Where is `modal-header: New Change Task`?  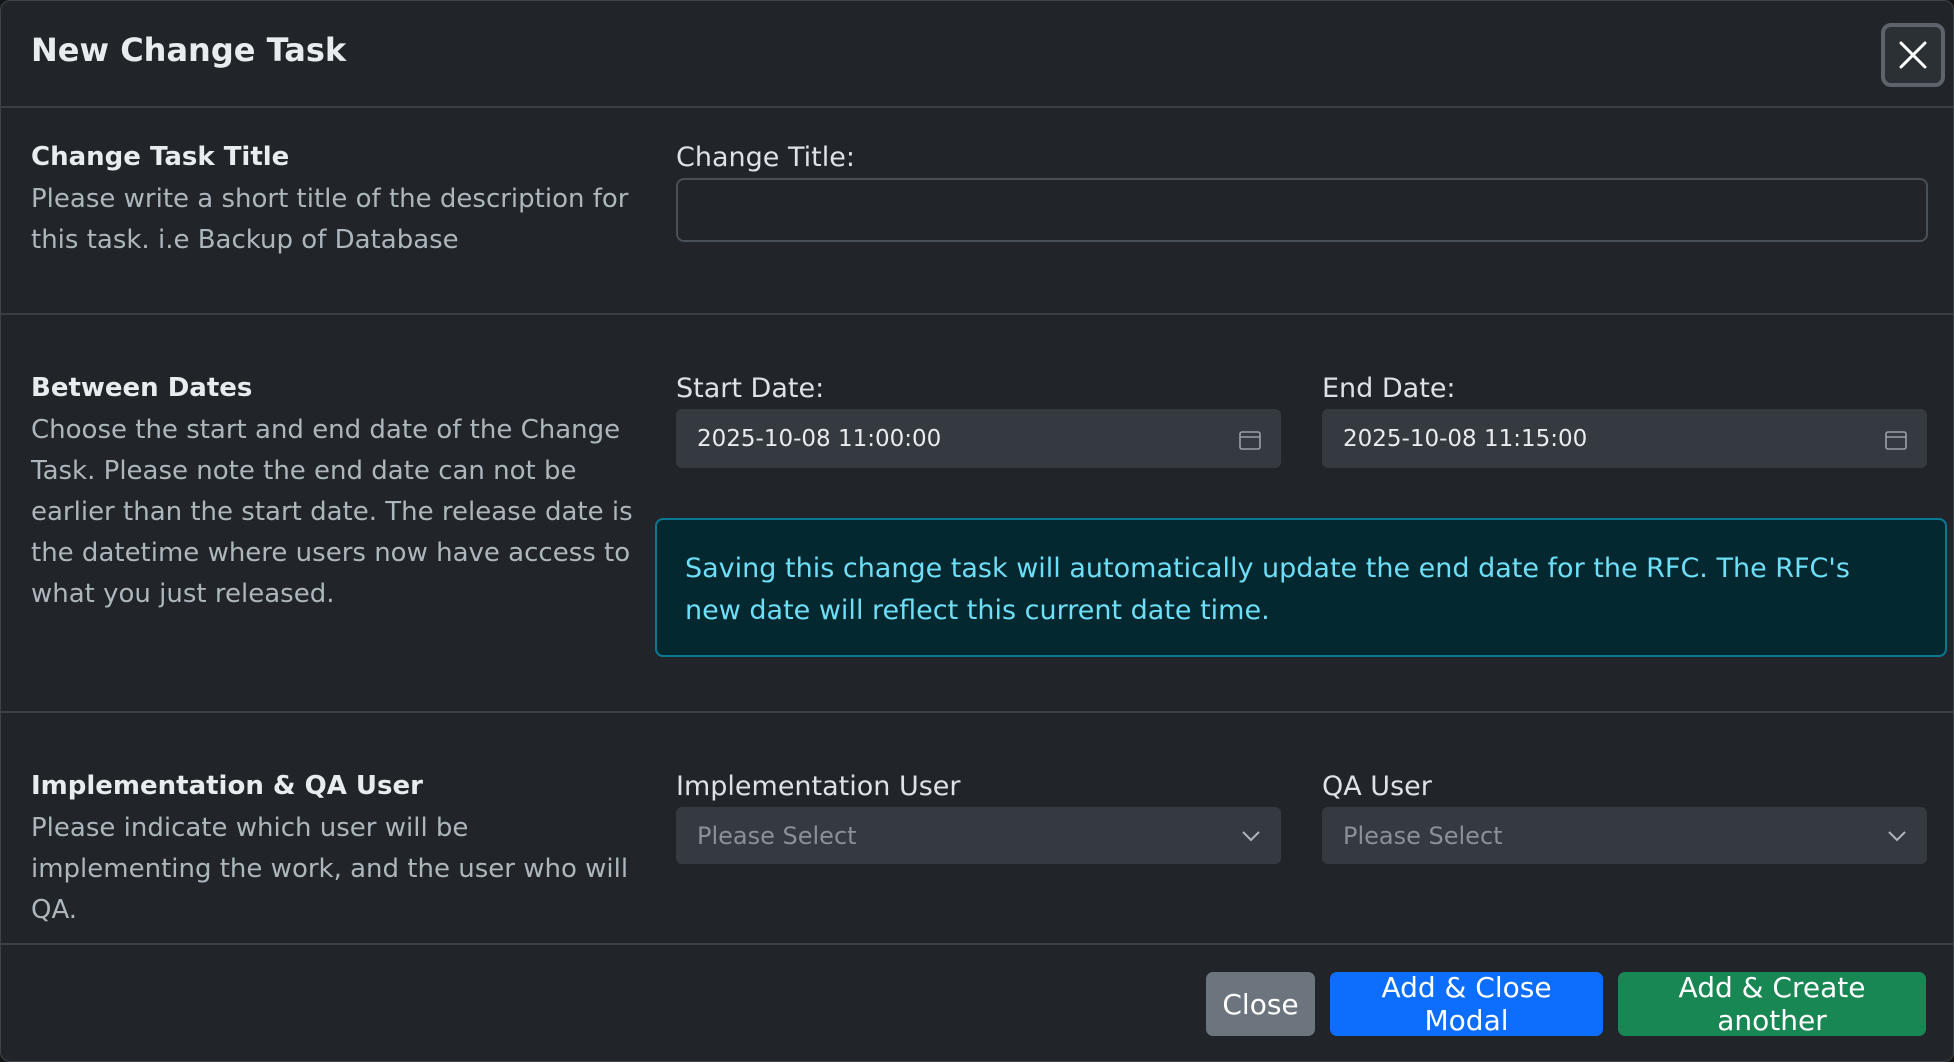 modal-header: New Change Task is located at coordinates (977, 54).